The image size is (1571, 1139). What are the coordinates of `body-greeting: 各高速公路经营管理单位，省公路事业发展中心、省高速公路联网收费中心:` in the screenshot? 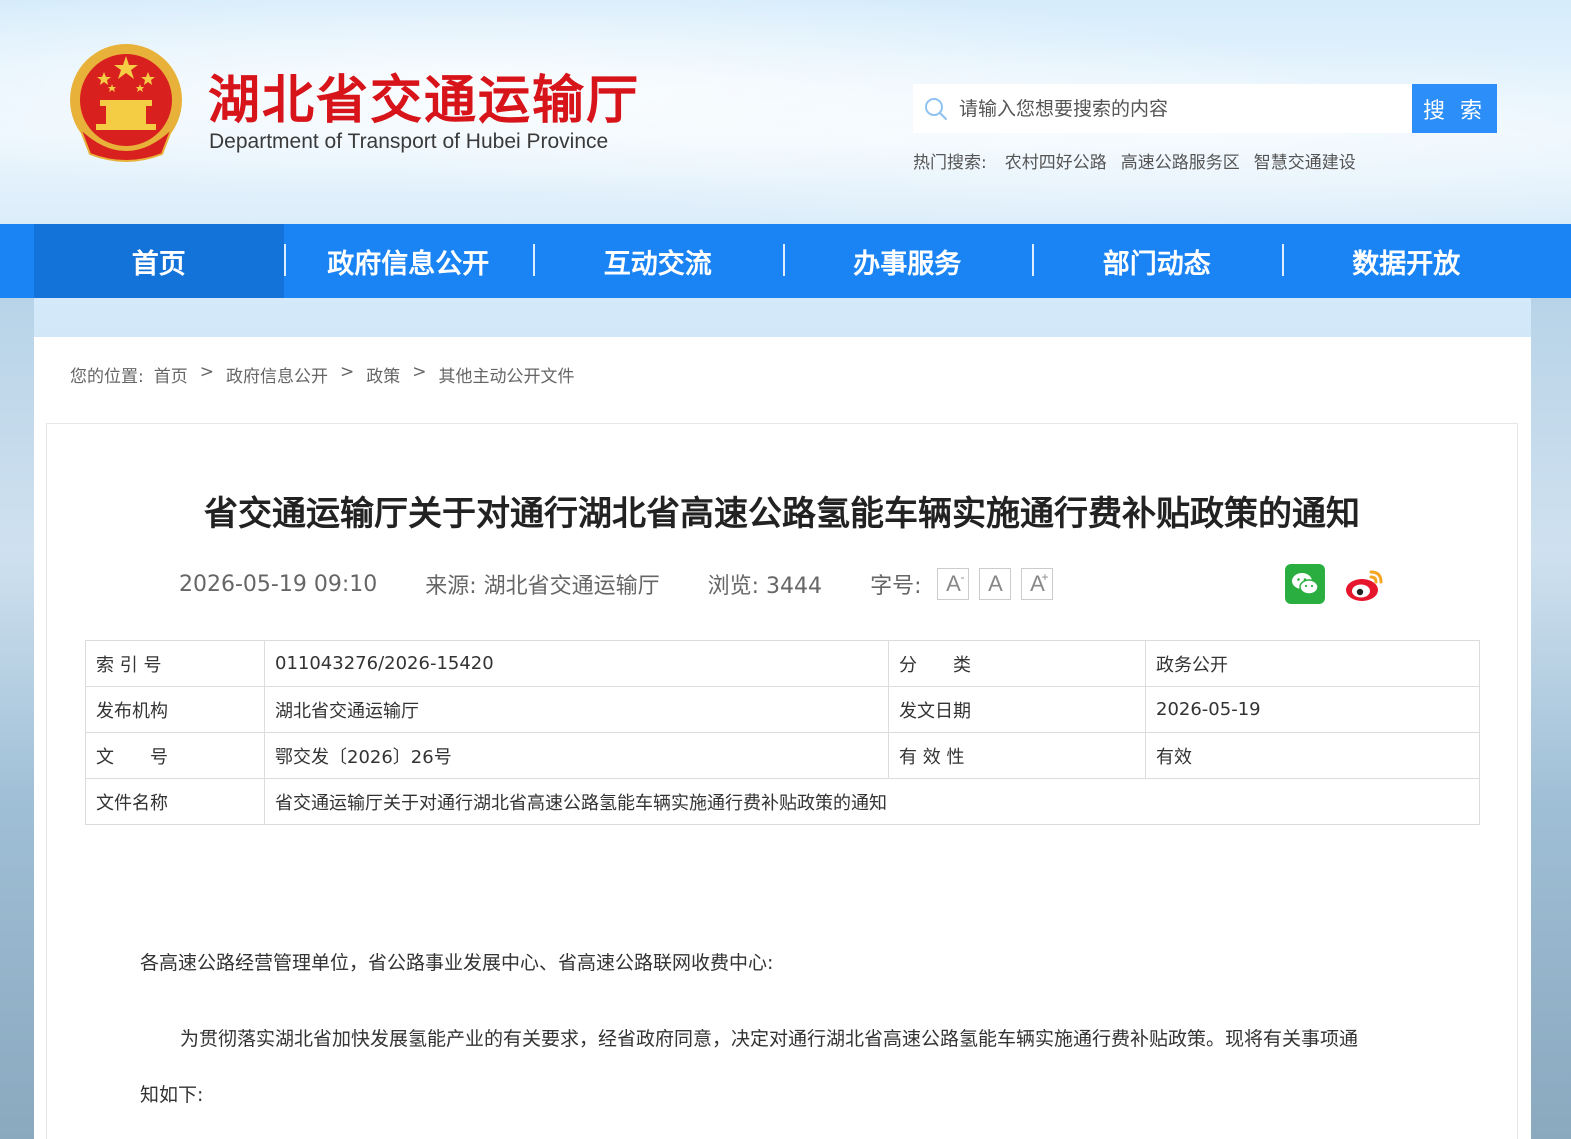 It's located at (457, 963).